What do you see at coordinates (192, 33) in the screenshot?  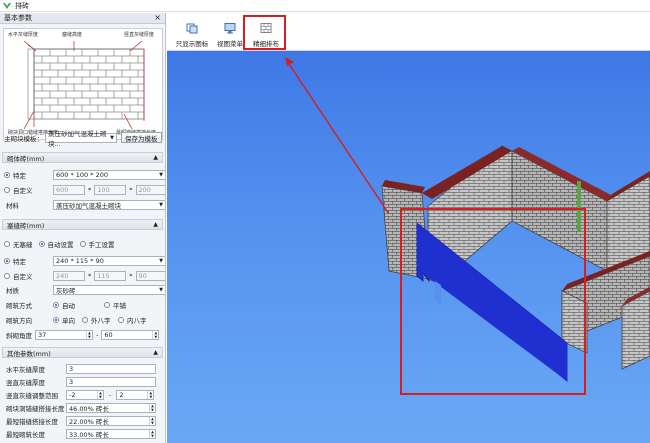 I see `show-icons-only-button: 只显示图标` at bounding box center [192, 33].